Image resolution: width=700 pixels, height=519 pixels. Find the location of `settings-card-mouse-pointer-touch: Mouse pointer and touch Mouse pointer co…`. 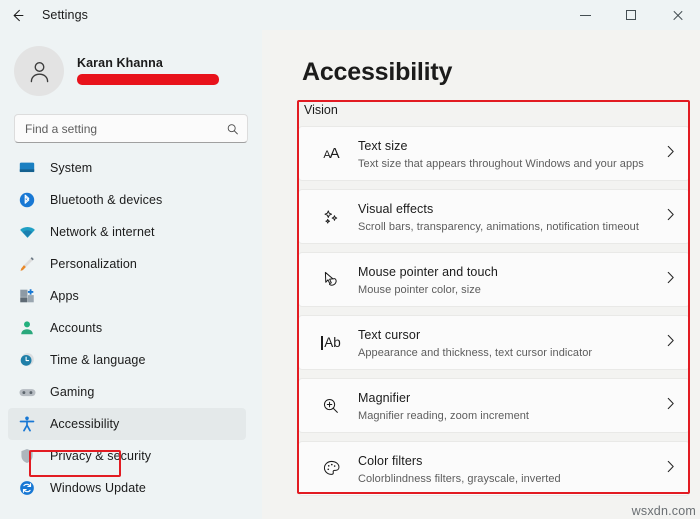

settings-card-mouse-pointer-touch: Mouse pointer and touch Mouse pointer co… is located at coordinates (494, 279).